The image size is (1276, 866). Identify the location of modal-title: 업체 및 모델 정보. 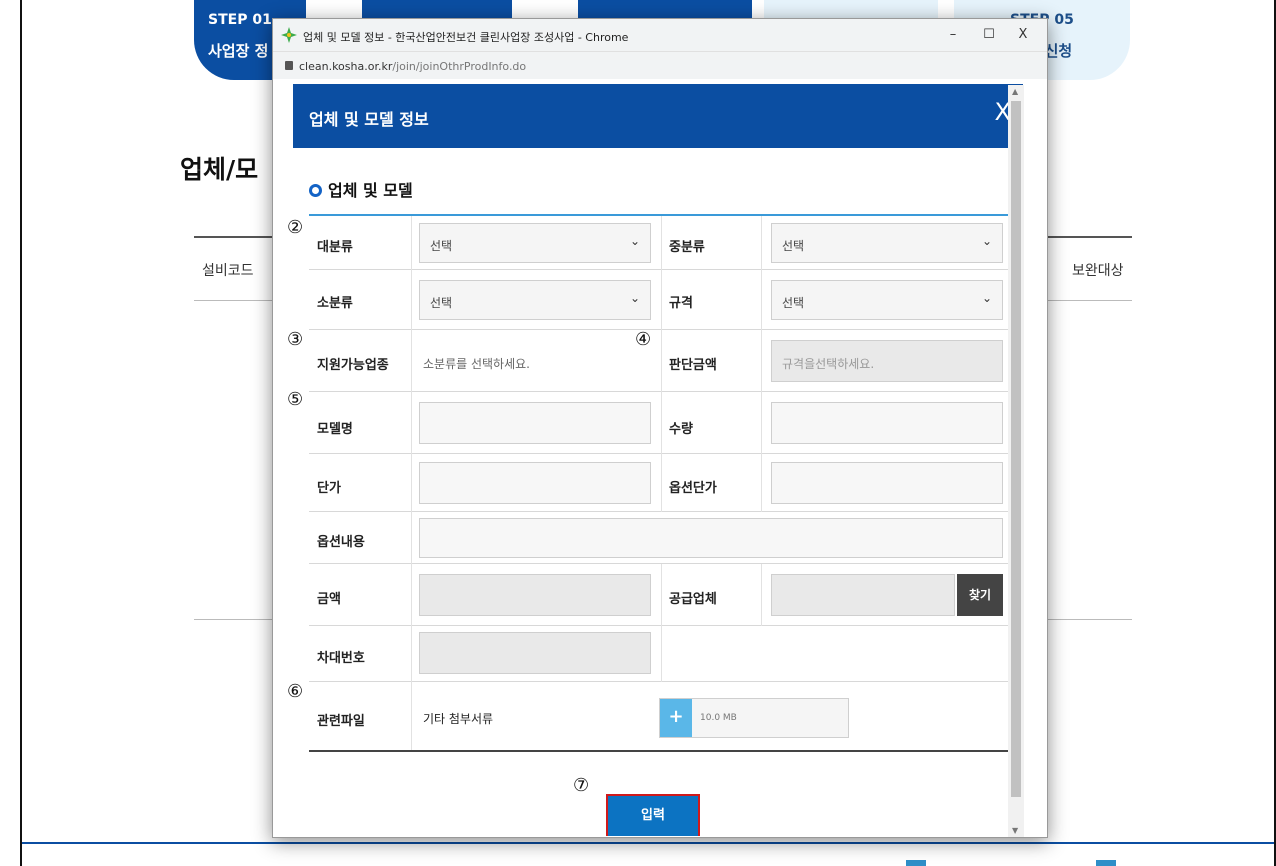
(369, 119).